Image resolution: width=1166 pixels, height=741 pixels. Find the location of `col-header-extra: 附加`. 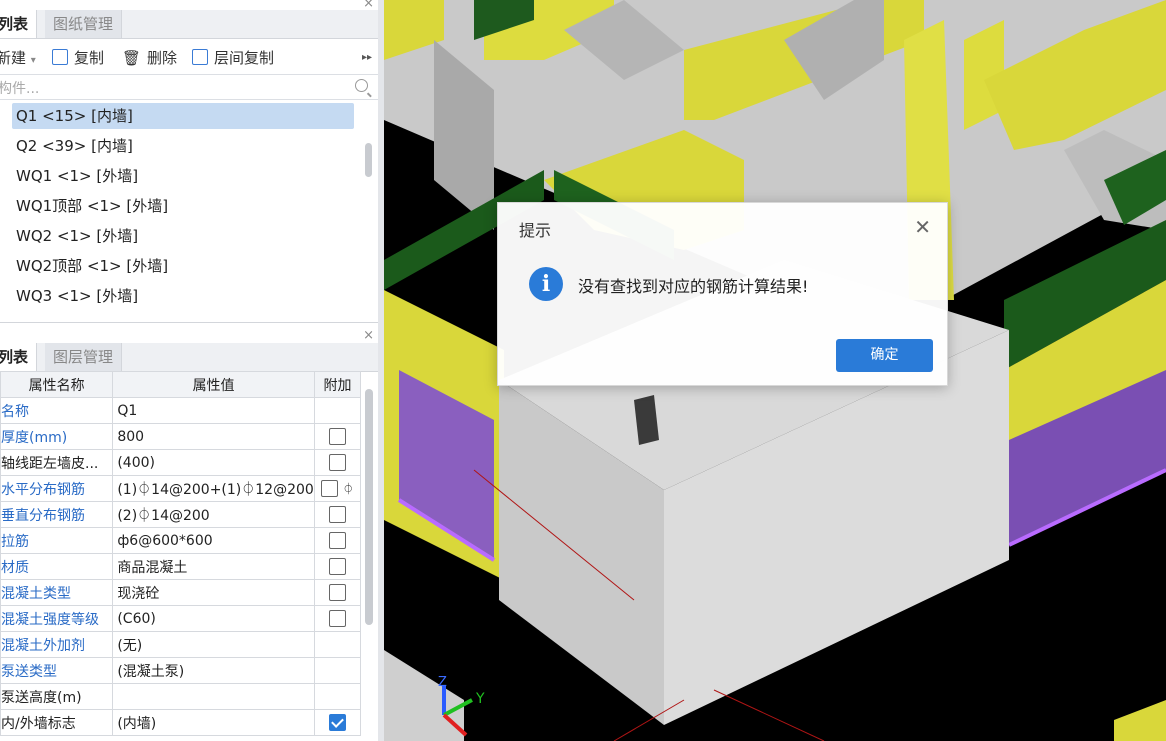

col-header-extra: 附加 is located at coordinates (337, 384).